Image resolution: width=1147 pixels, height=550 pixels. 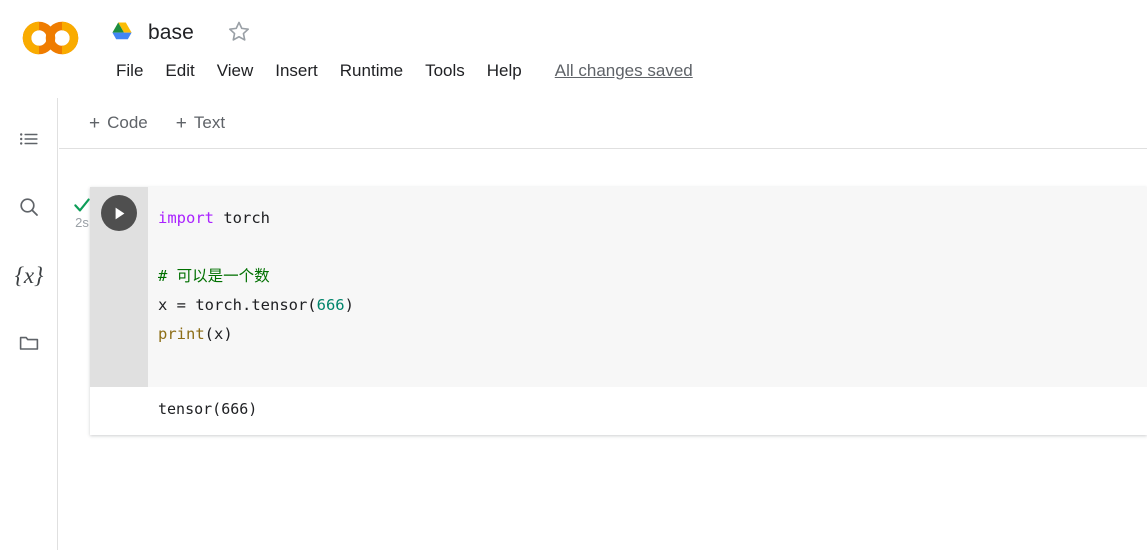 What do you see at coordinates (242, 218) in the screenshot?
I see `code-token-plain: torch` at bounding box center [242, 218].